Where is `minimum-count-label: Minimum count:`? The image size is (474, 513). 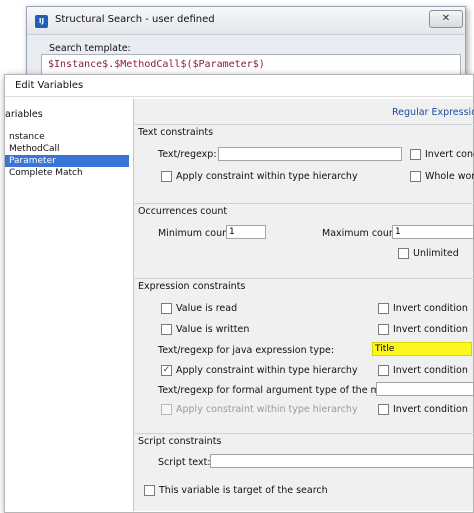 minimum-count-label: Minimum count: is located at coordinates (197, 233).